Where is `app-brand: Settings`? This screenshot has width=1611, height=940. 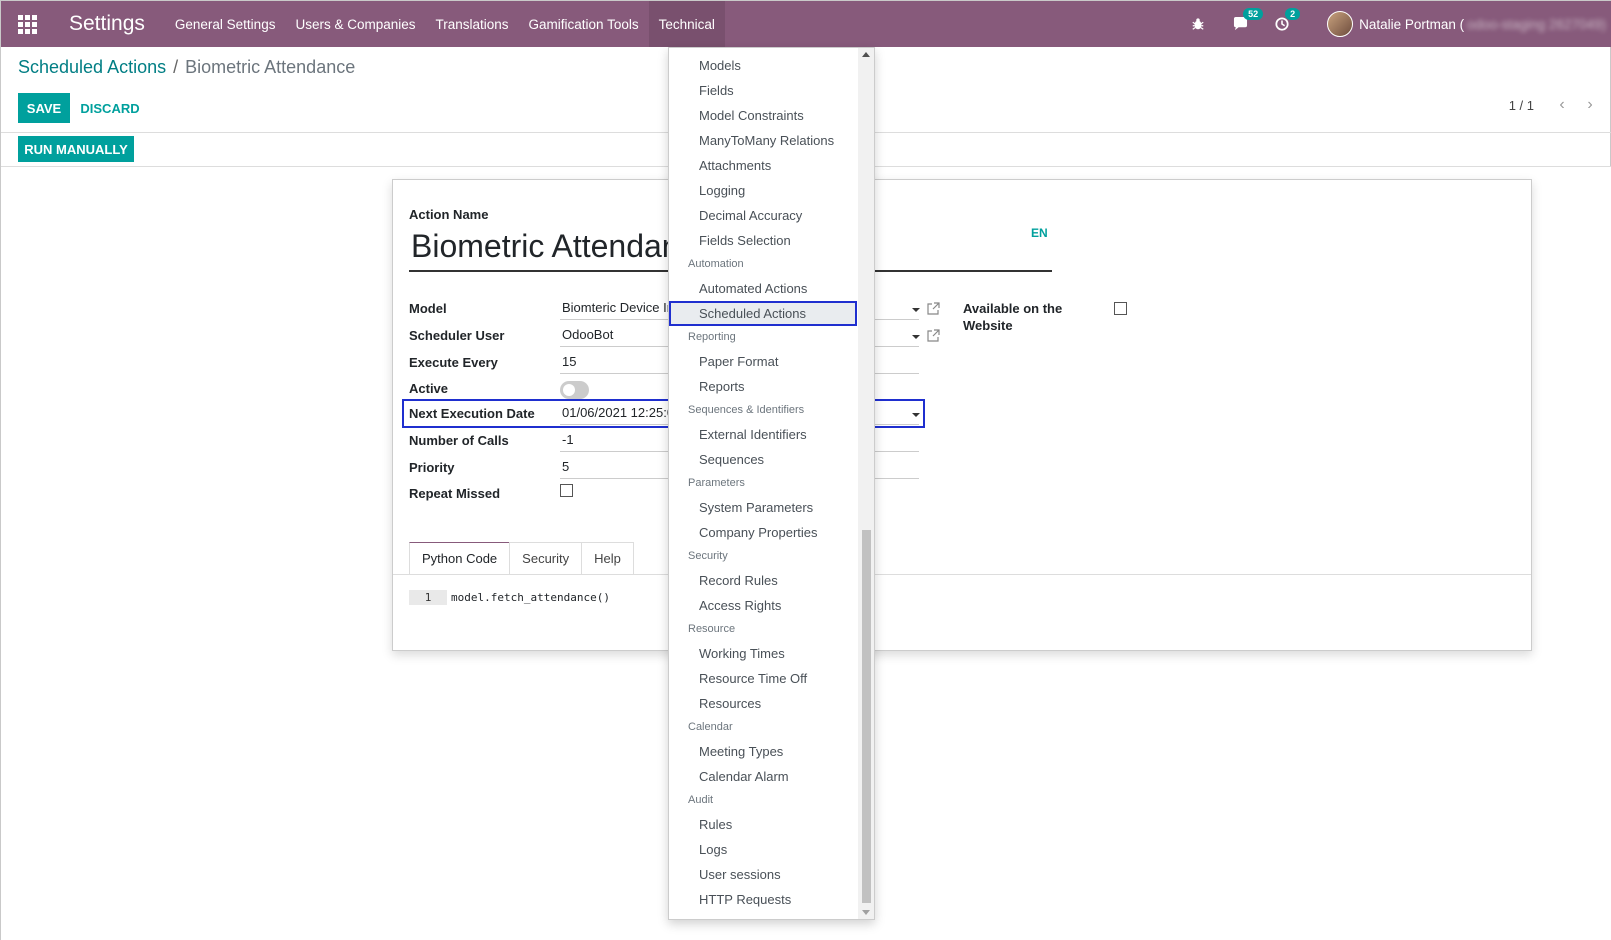 app-brand: Settings is located at coordinates (109, 24).